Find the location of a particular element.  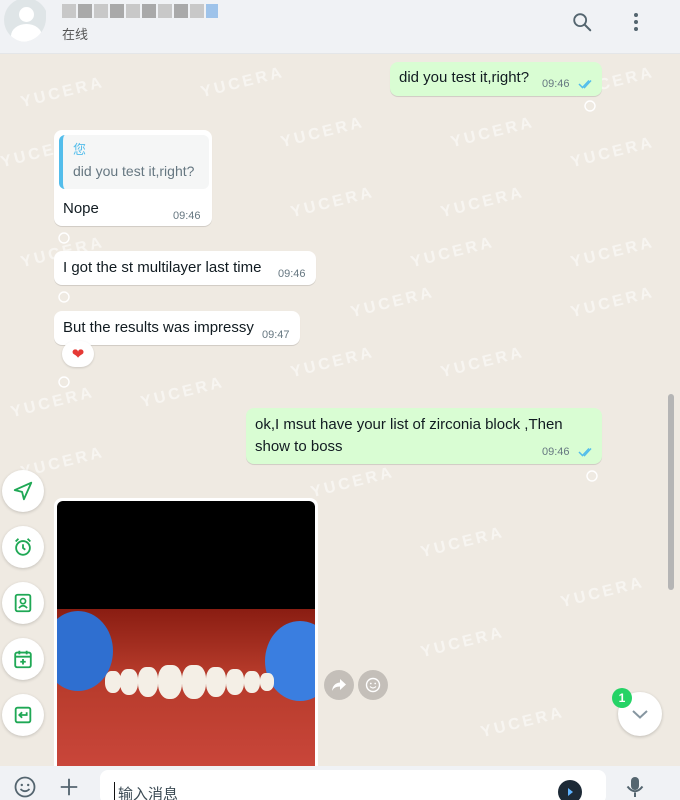

search-icon is located at coordinates (582, 22).